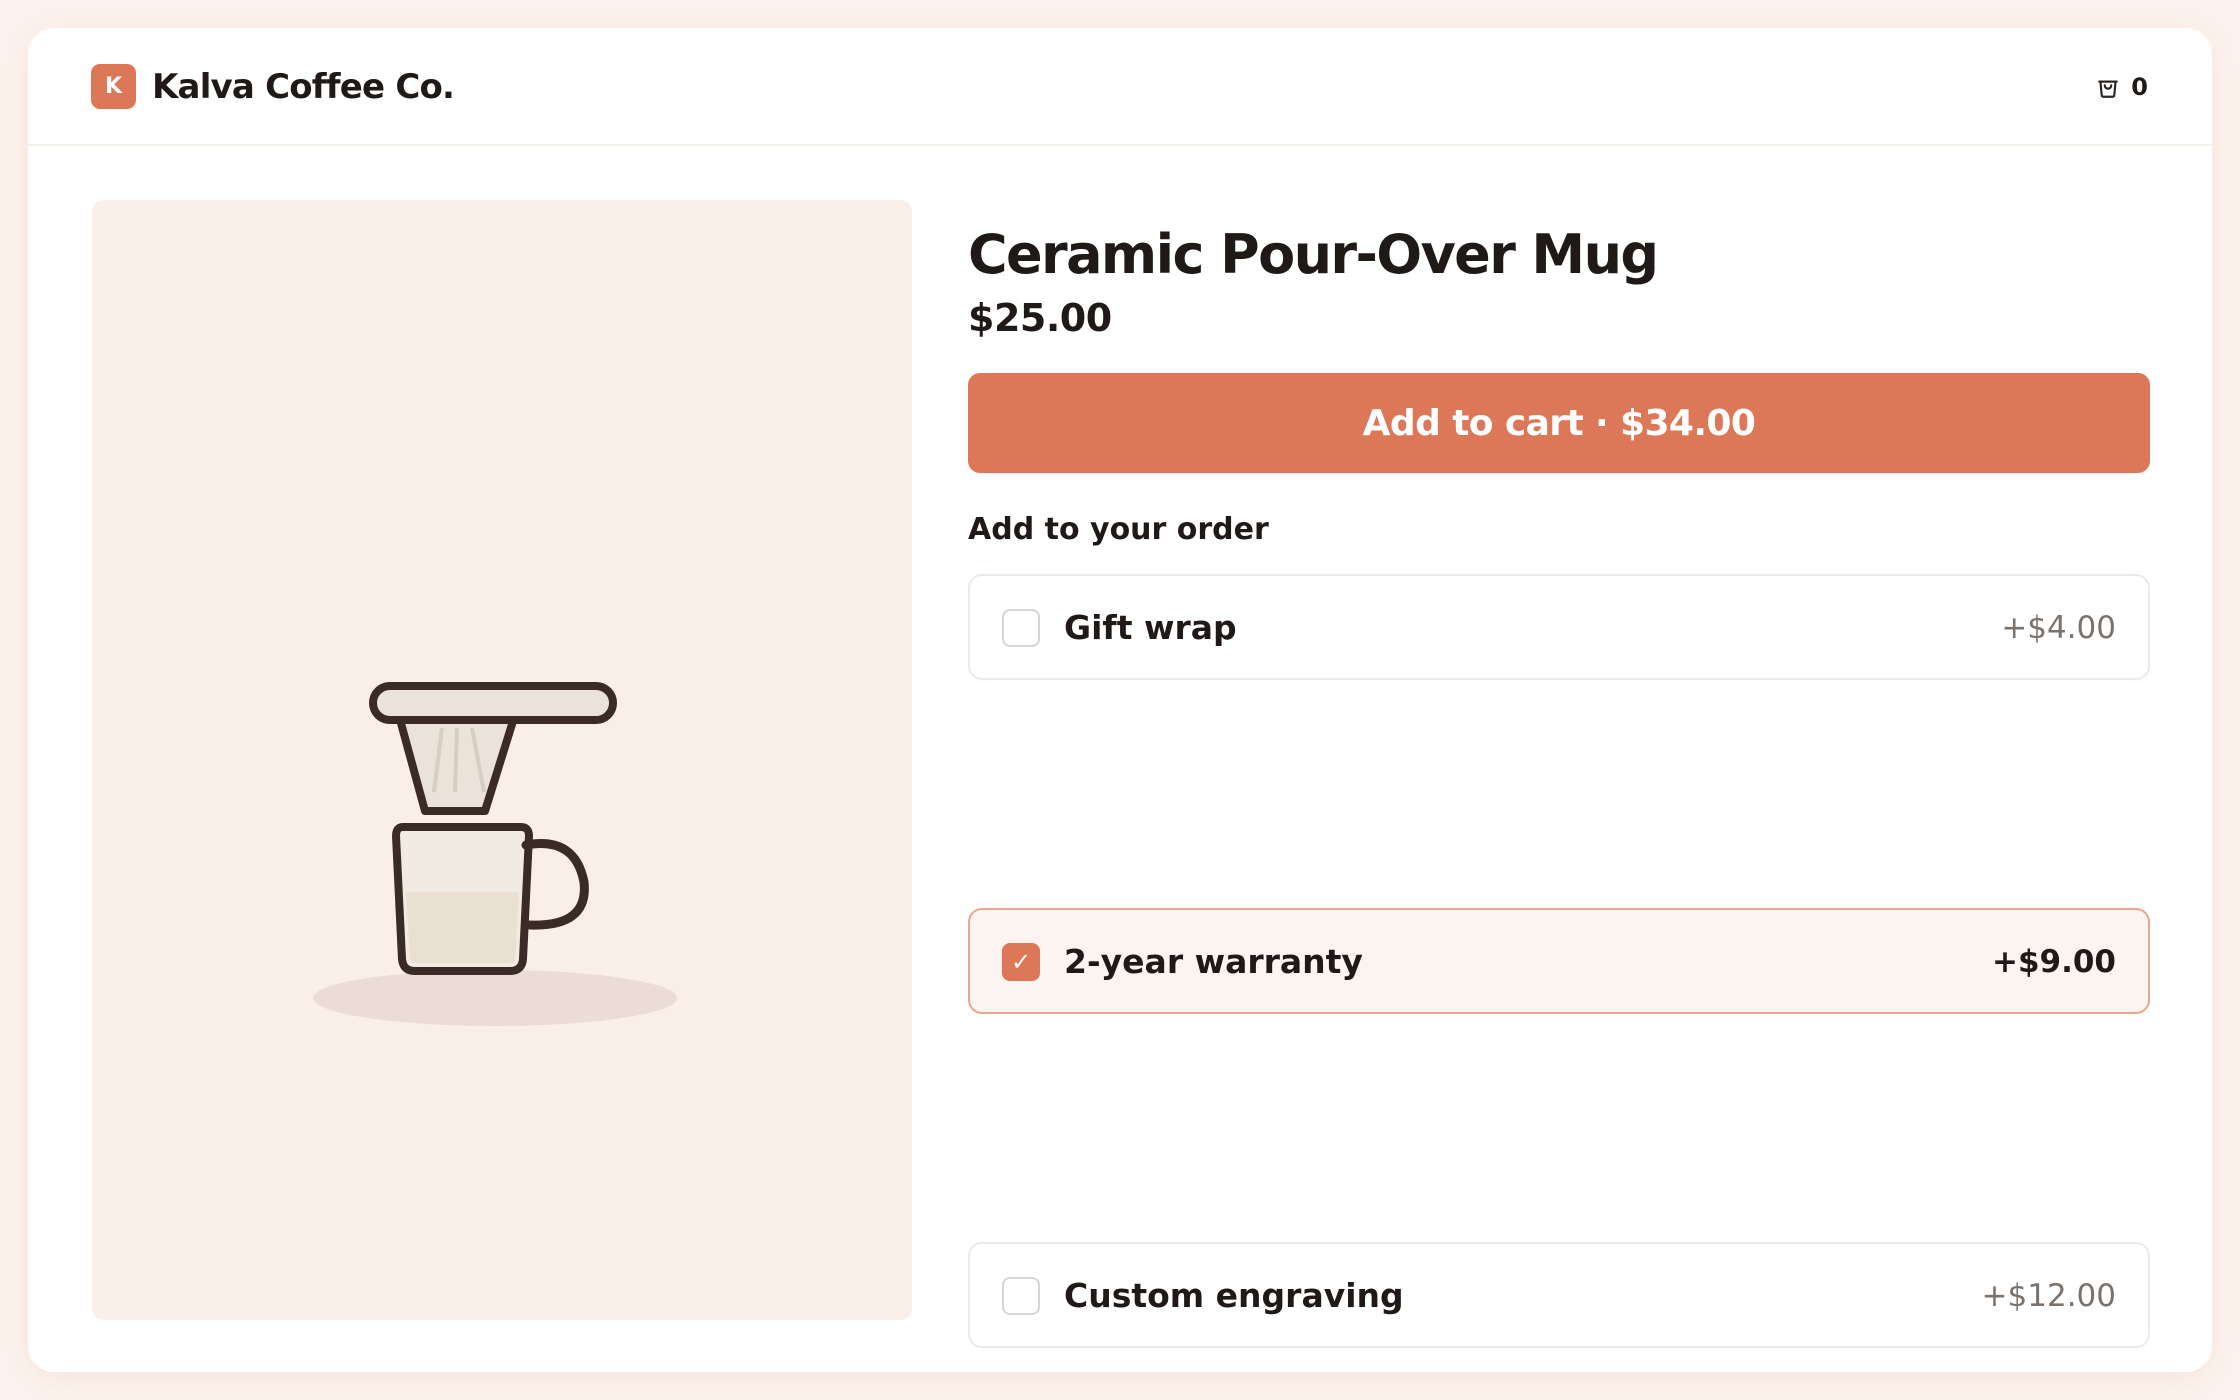 This screenshot has height=1400, width=2240. Describe the element at coordinates (2108, 89) in the screenshot. I see `shopping-bag-icon` at that location.